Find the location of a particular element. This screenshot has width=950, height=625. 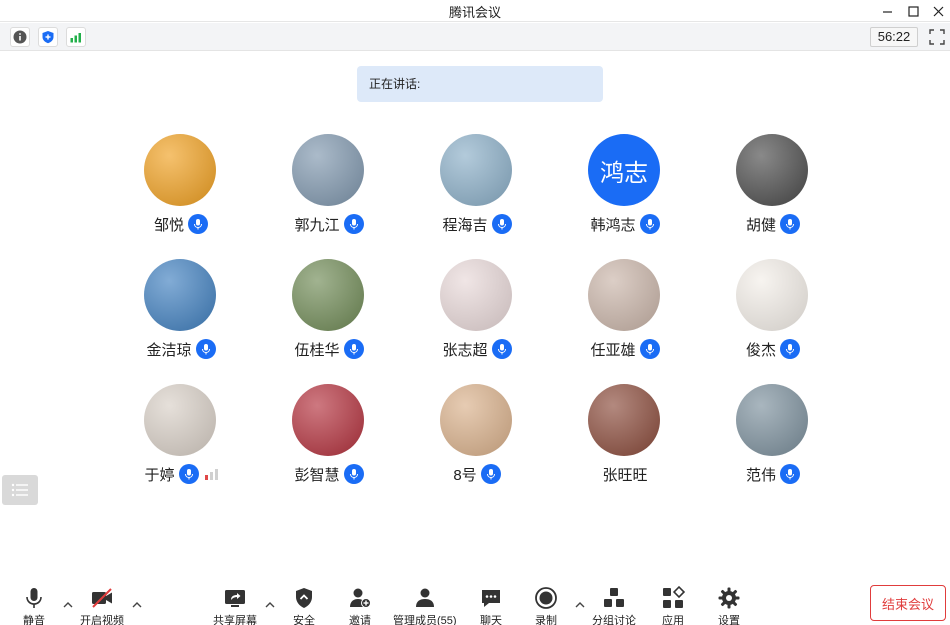

participant-tile: 邹悦 is located at coordinates (181, 189).